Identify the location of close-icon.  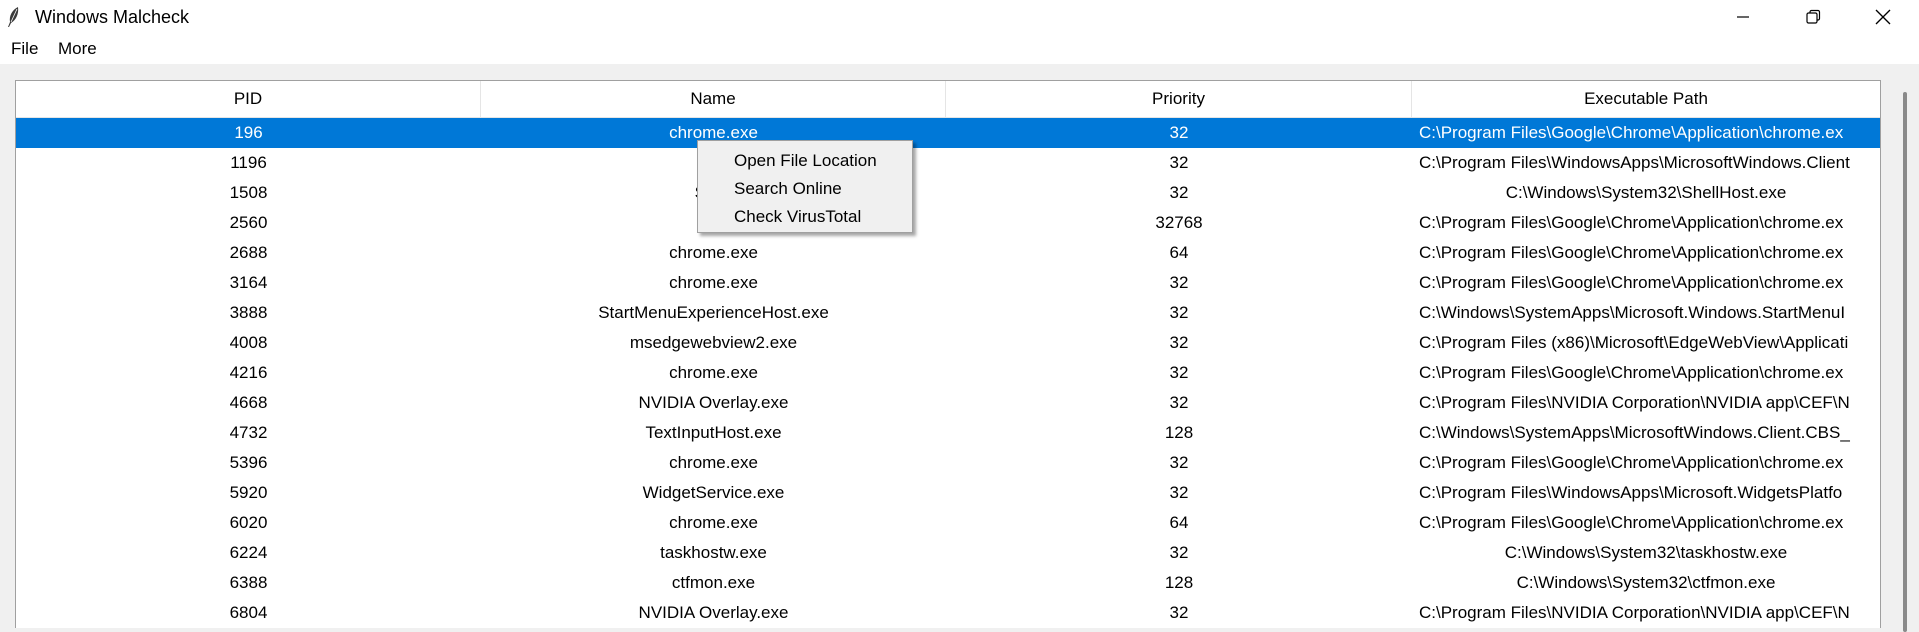
(1883, 17).